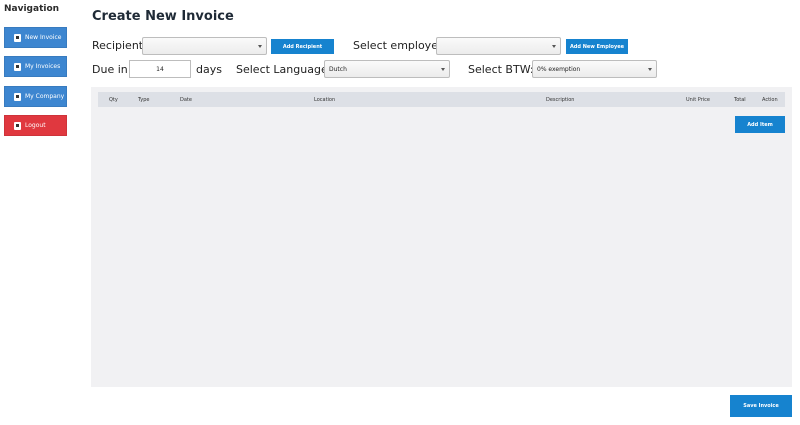  Describe the element at coordinates (498, 46) in the screenshot. I see `employee-select` at that location.